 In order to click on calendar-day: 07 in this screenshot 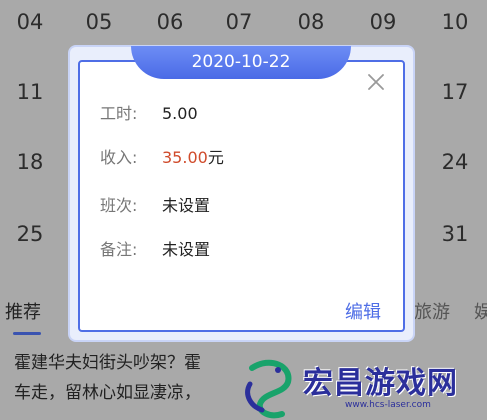, I will do `click(239, 22)`.